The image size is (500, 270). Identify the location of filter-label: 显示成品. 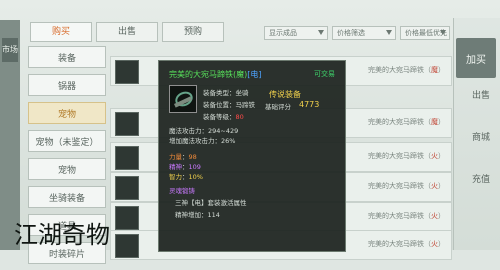
(283, 33).